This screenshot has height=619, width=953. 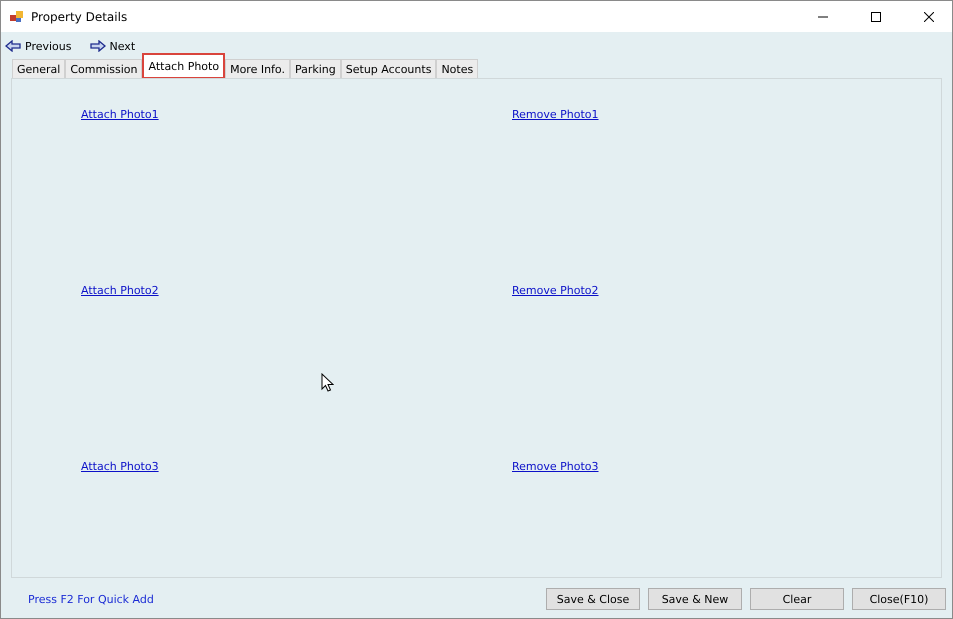 I want to click on attach-photo-link: Attach Photo2, so click(x=120, y=290).